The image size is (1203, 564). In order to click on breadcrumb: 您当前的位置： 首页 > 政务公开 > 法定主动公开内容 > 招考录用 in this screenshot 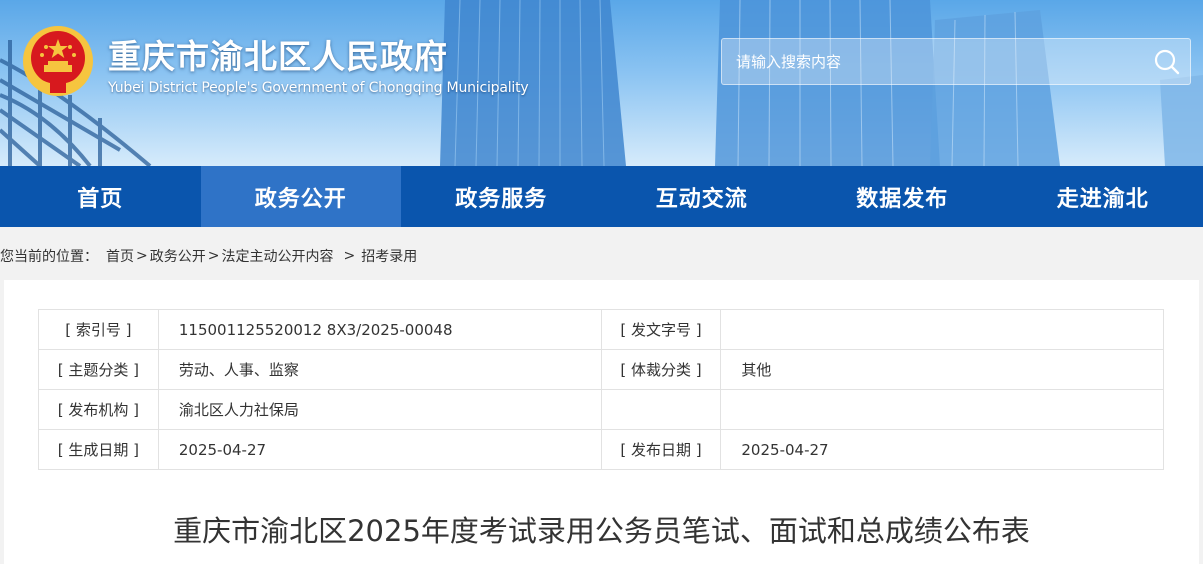, I will do `click(208, 256)`.